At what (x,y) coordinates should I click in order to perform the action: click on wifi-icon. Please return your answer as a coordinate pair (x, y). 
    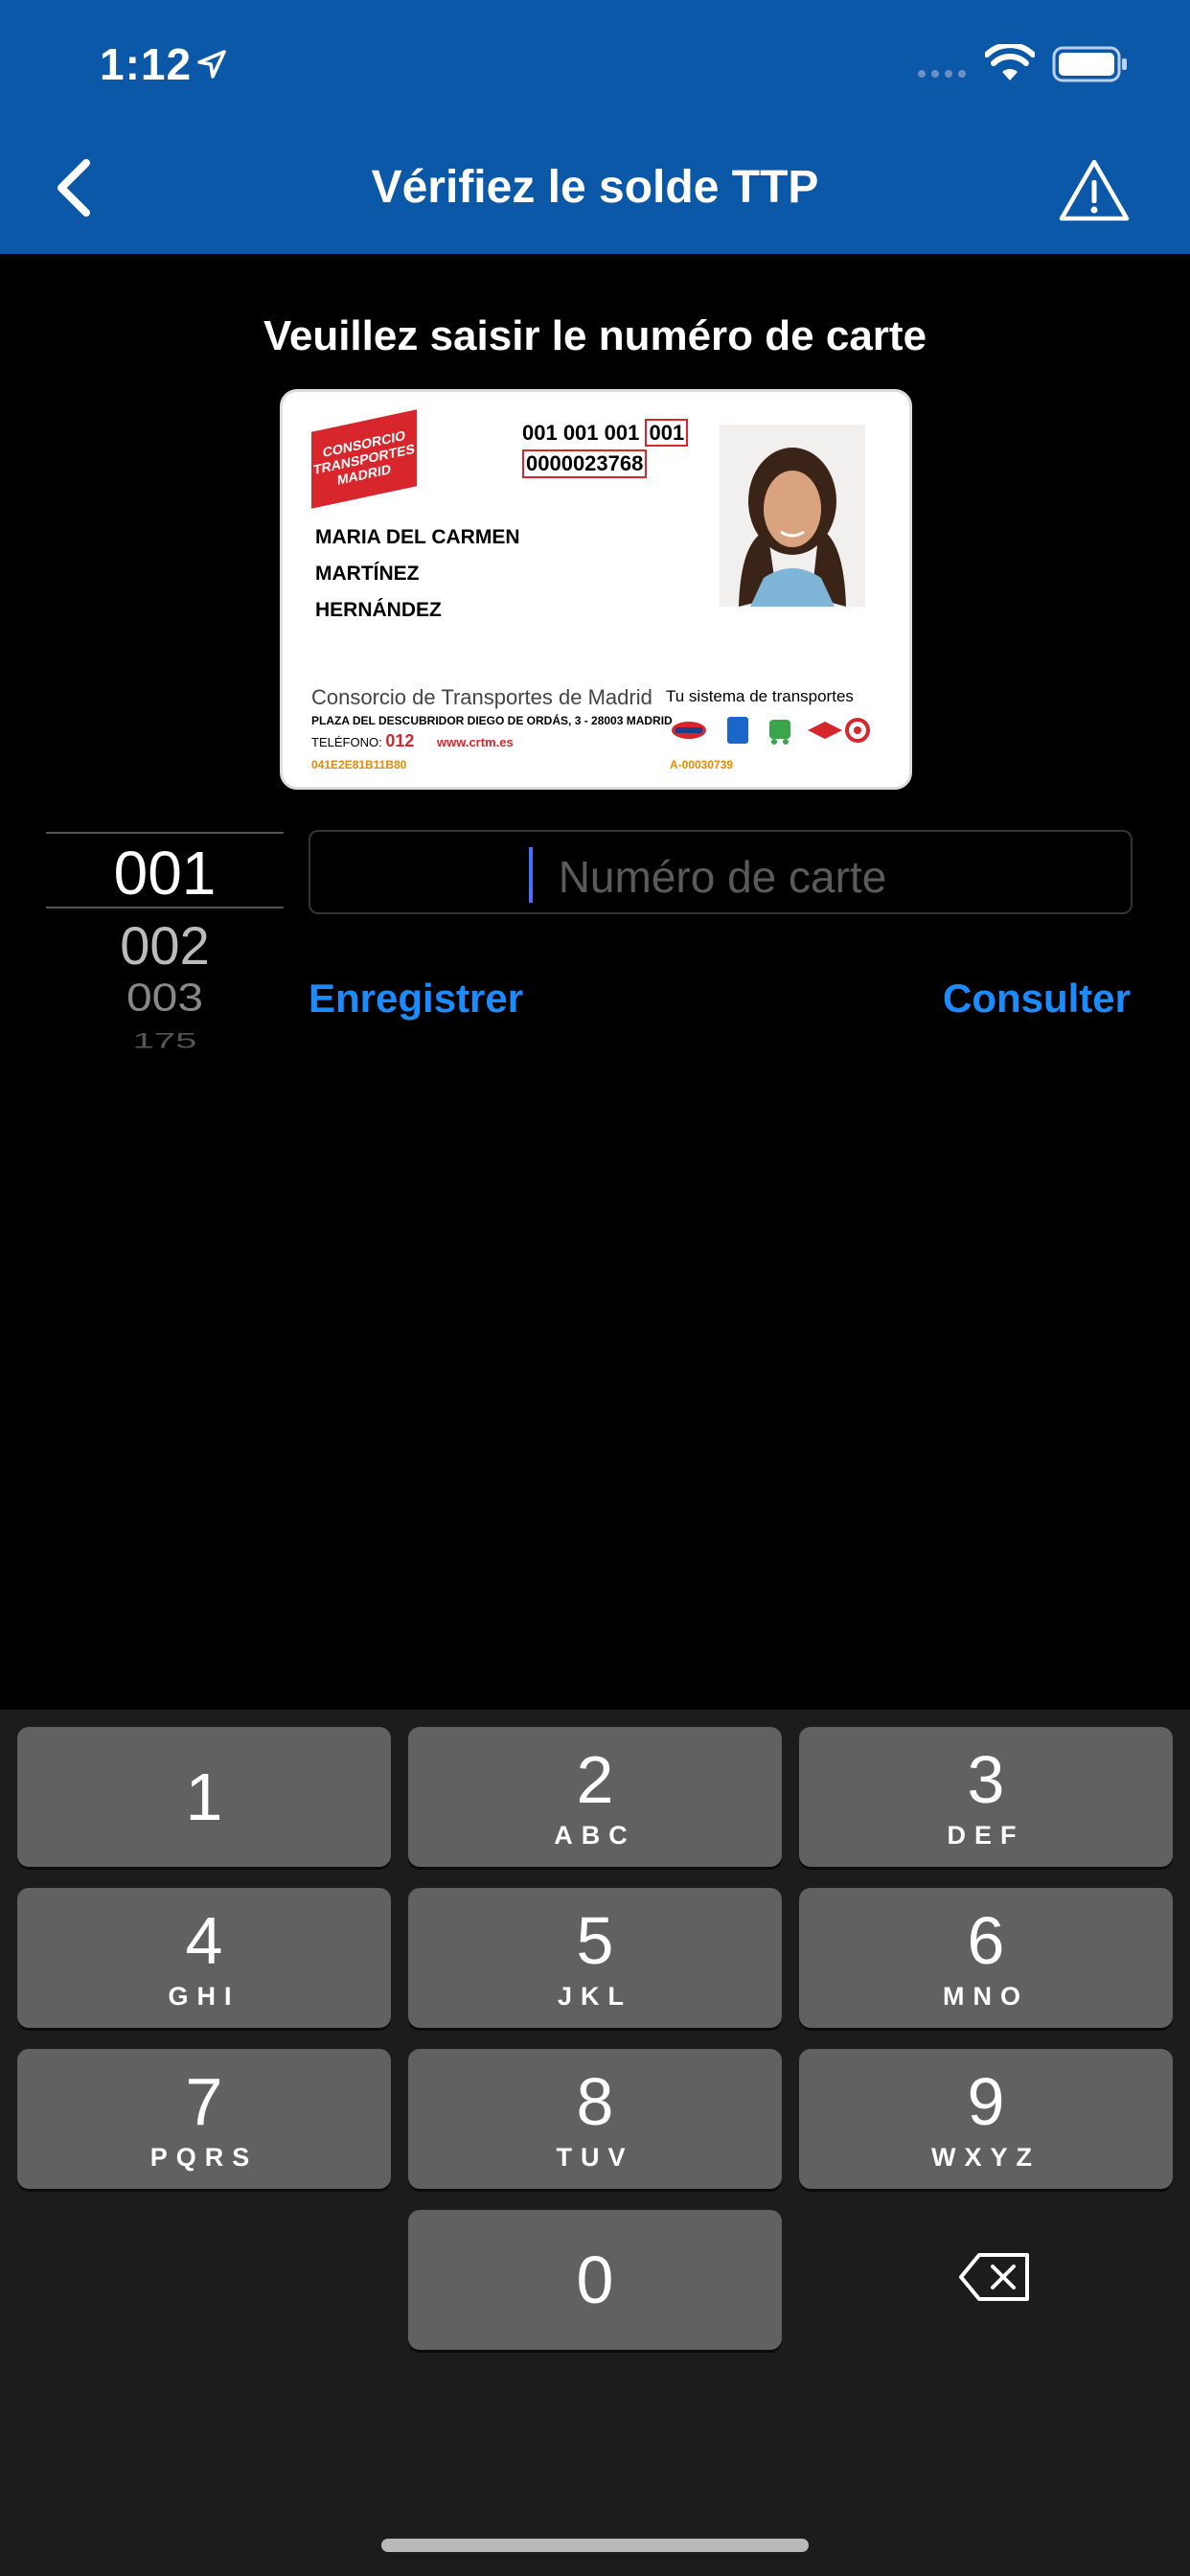
    Looking at the image, I should click on (1010, 62).